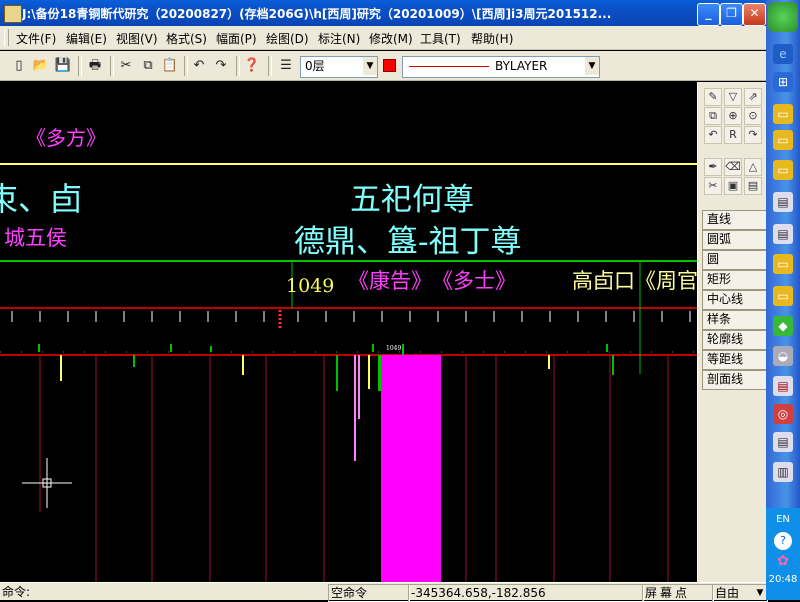 The image size is (800, 602). Describe the element at coordinates (783, 54) in the screenshot. I see `ie-icon: e` at that location.